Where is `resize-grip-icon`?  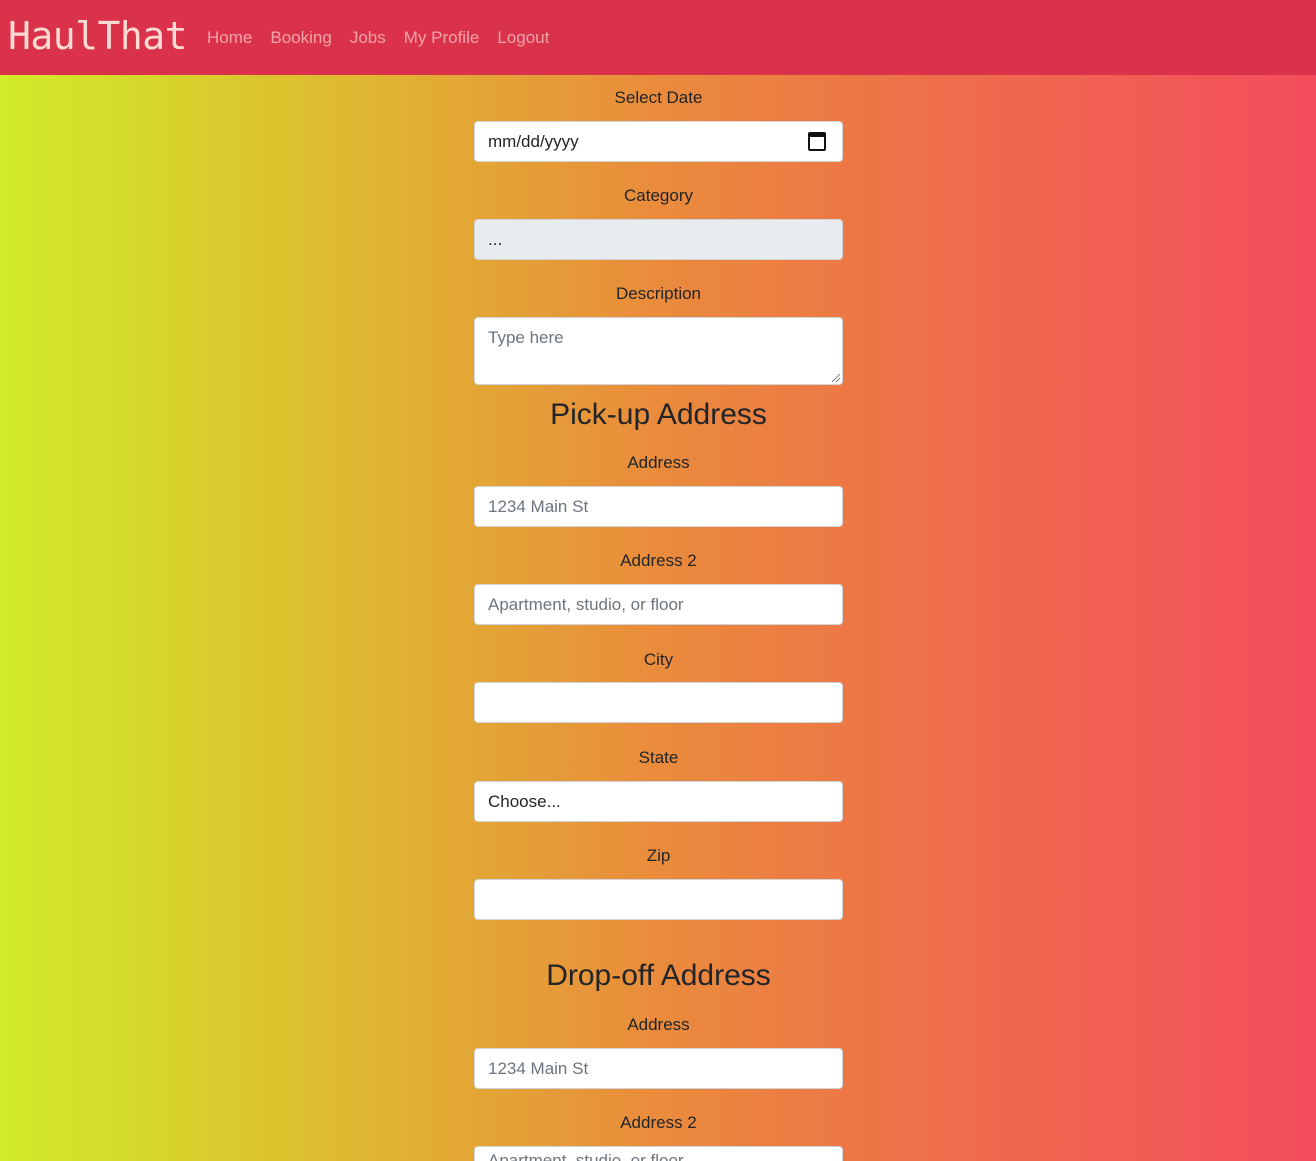
resize-grip-icon is located at coordinates (836, 378).